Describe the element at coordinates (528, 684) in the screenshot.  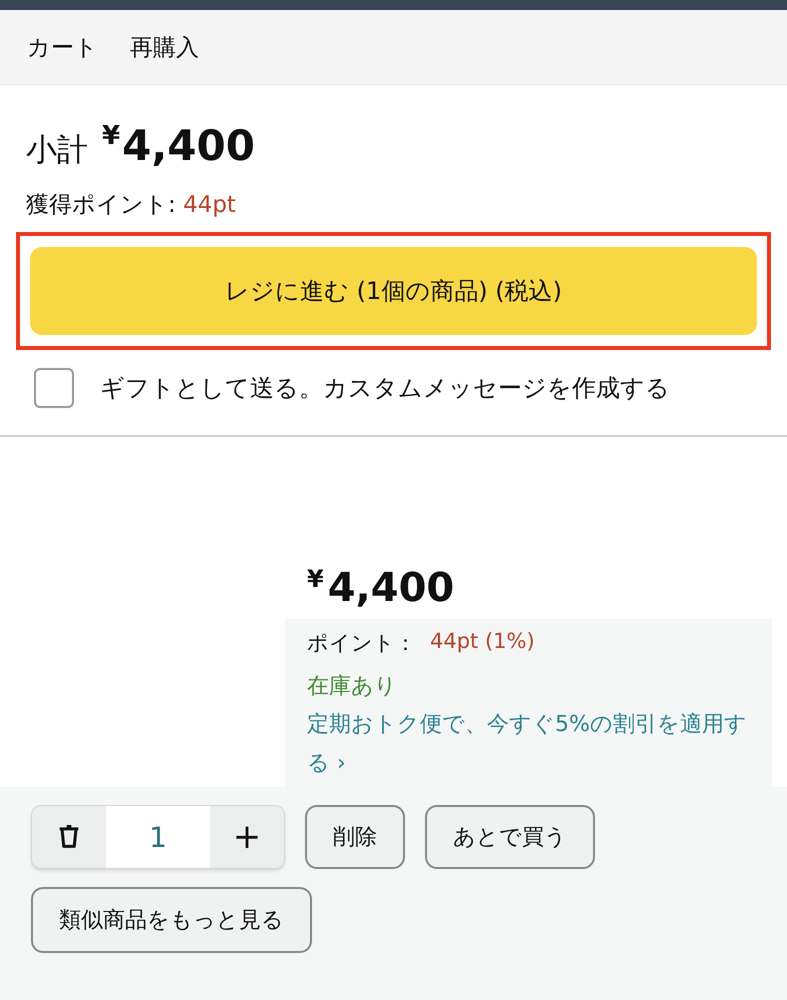
I see `stock-status: 在庫あり` at that location.